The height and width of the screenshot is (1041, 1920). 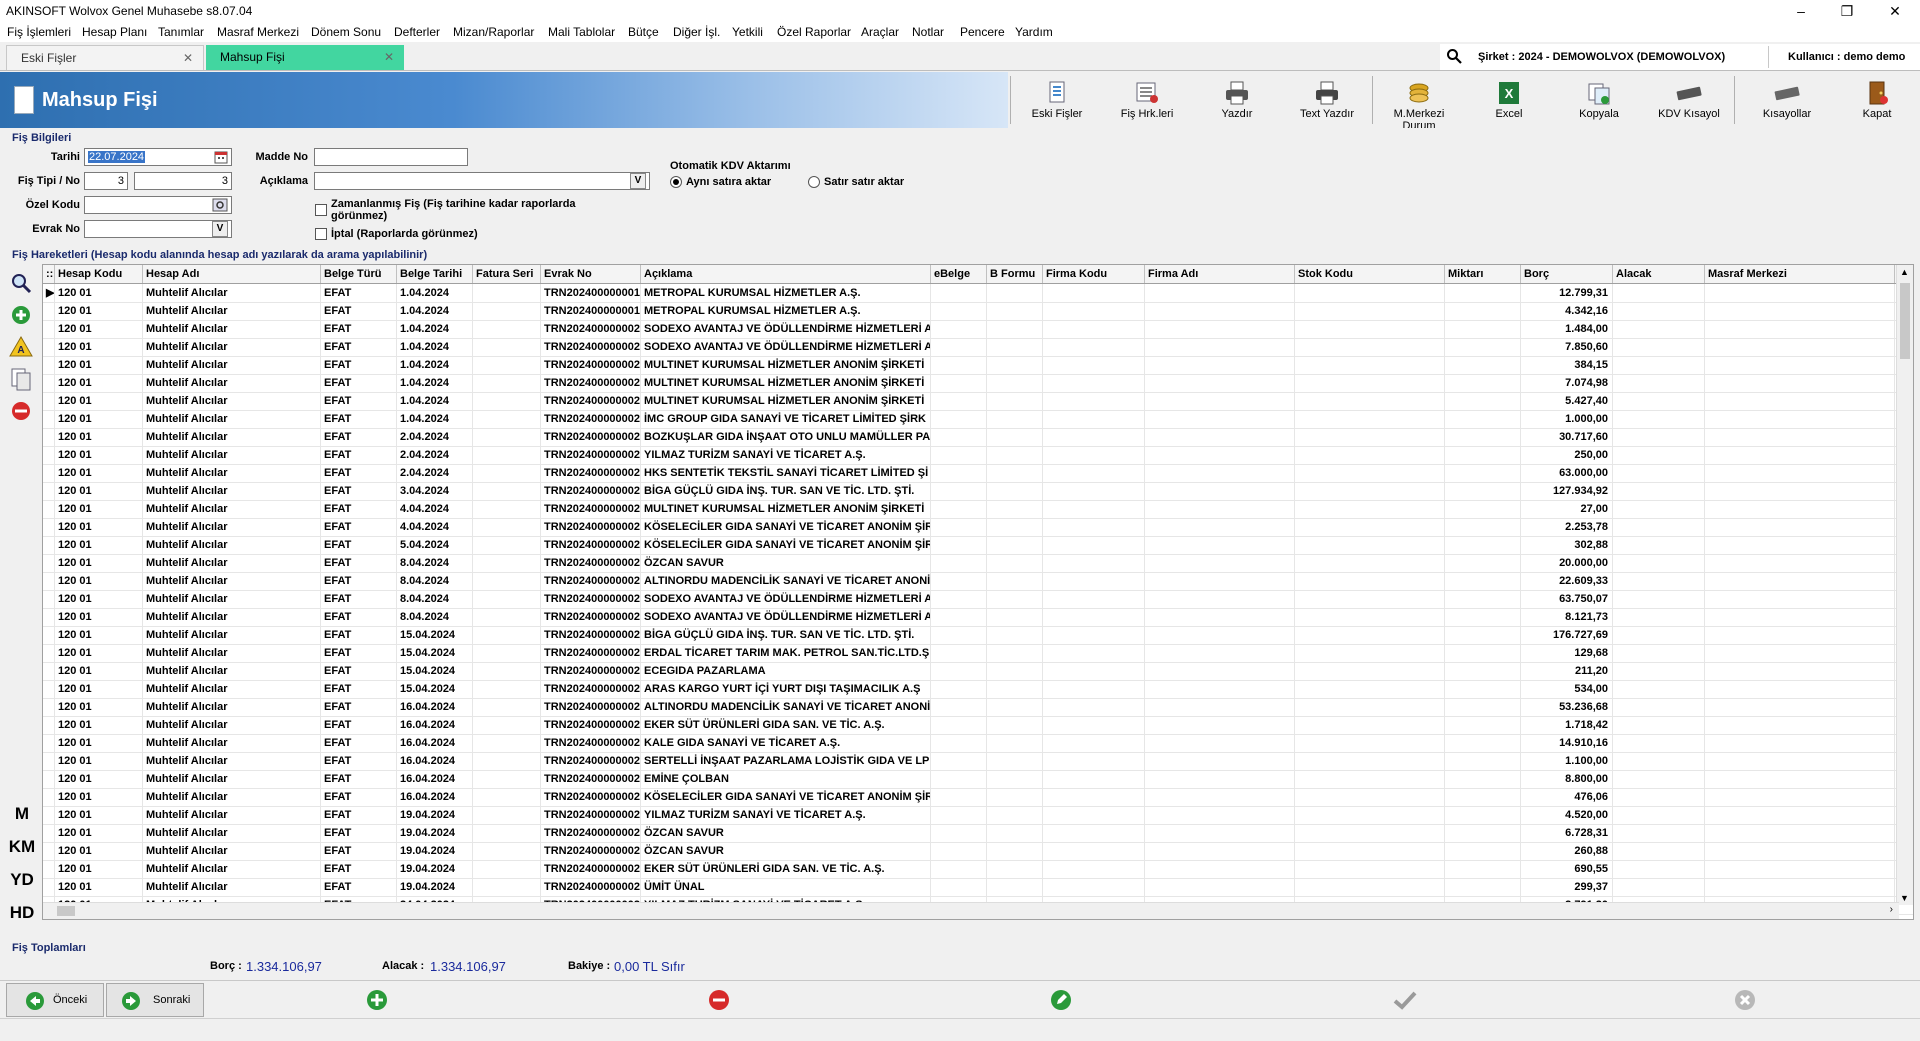 I want to click on masraf-merkezi-durum-button: M.Merkezi Durum, so click(x=1419, y=104).